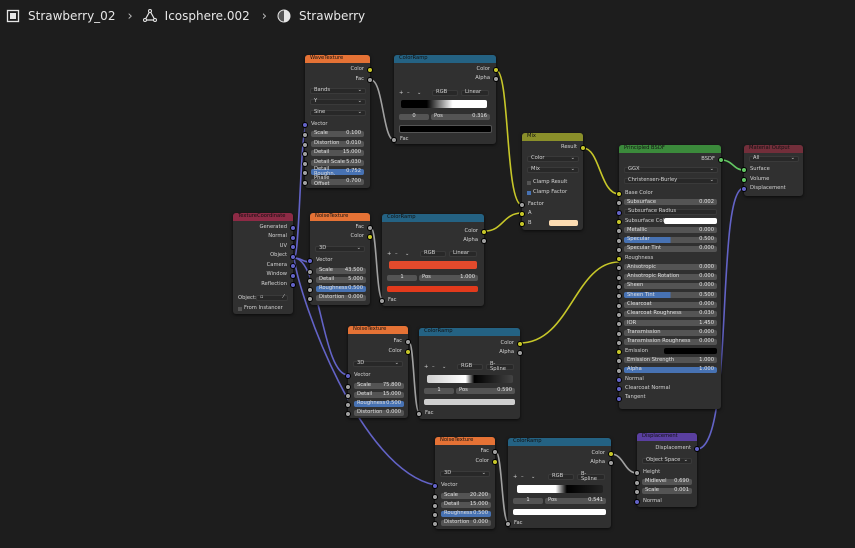 This screenshot has width=855, height=548. Describe the element at coordinates (670, 304) in the screenshot. I see `bsdf-field: Clearcoat 0.000` at that location.